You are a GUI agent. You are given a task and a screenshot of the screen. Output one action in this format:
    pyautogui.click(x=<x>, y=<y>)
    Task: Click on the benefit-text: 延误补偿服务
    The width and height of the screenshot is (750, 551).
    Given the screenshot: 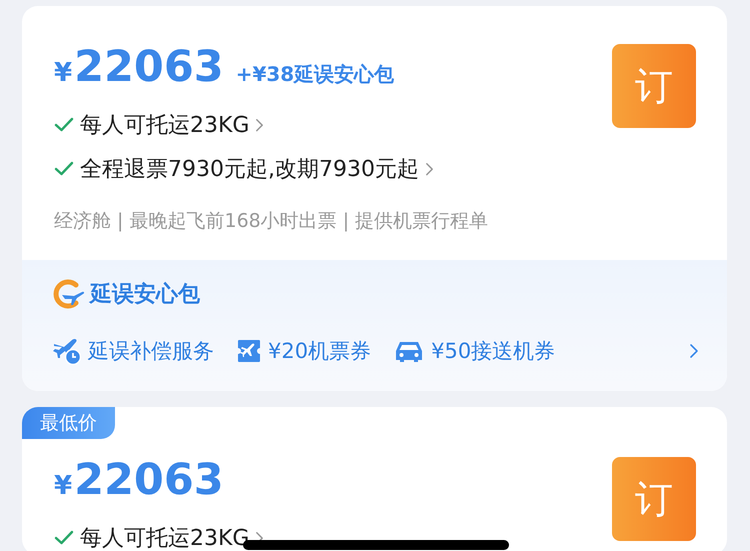 What is the action you would take?
    pyautogui.click(x=151, y=351)
    